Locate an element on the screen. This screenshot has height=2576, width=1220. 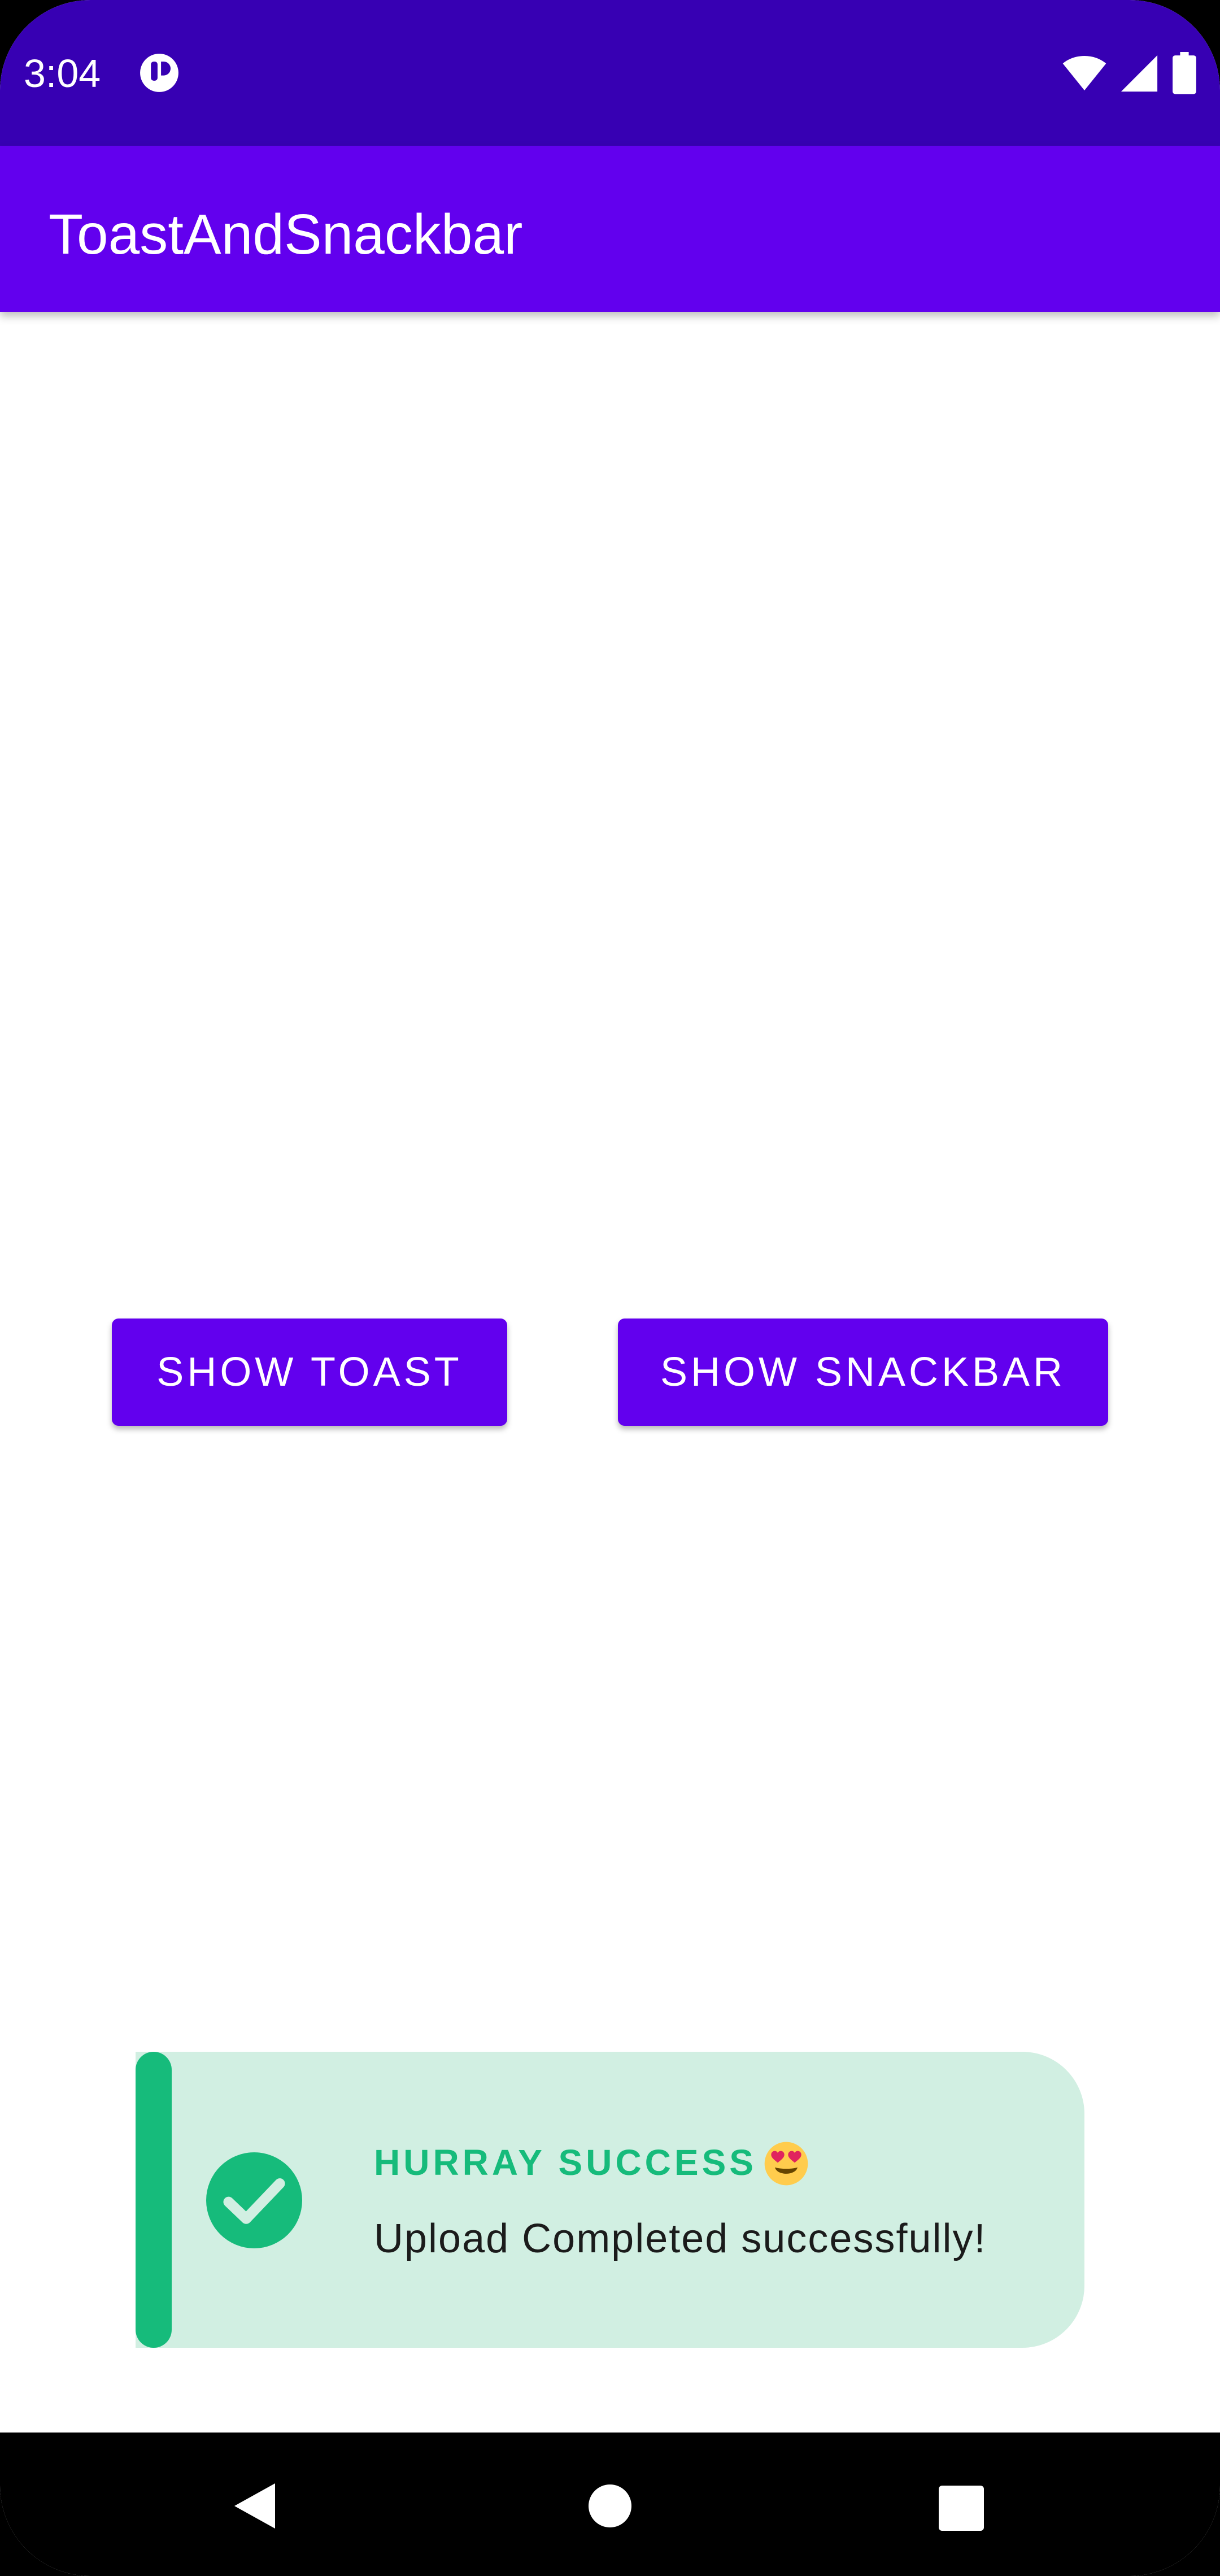
toast-message: Upload Completed successfully! is located at coordinates (680, 2238).